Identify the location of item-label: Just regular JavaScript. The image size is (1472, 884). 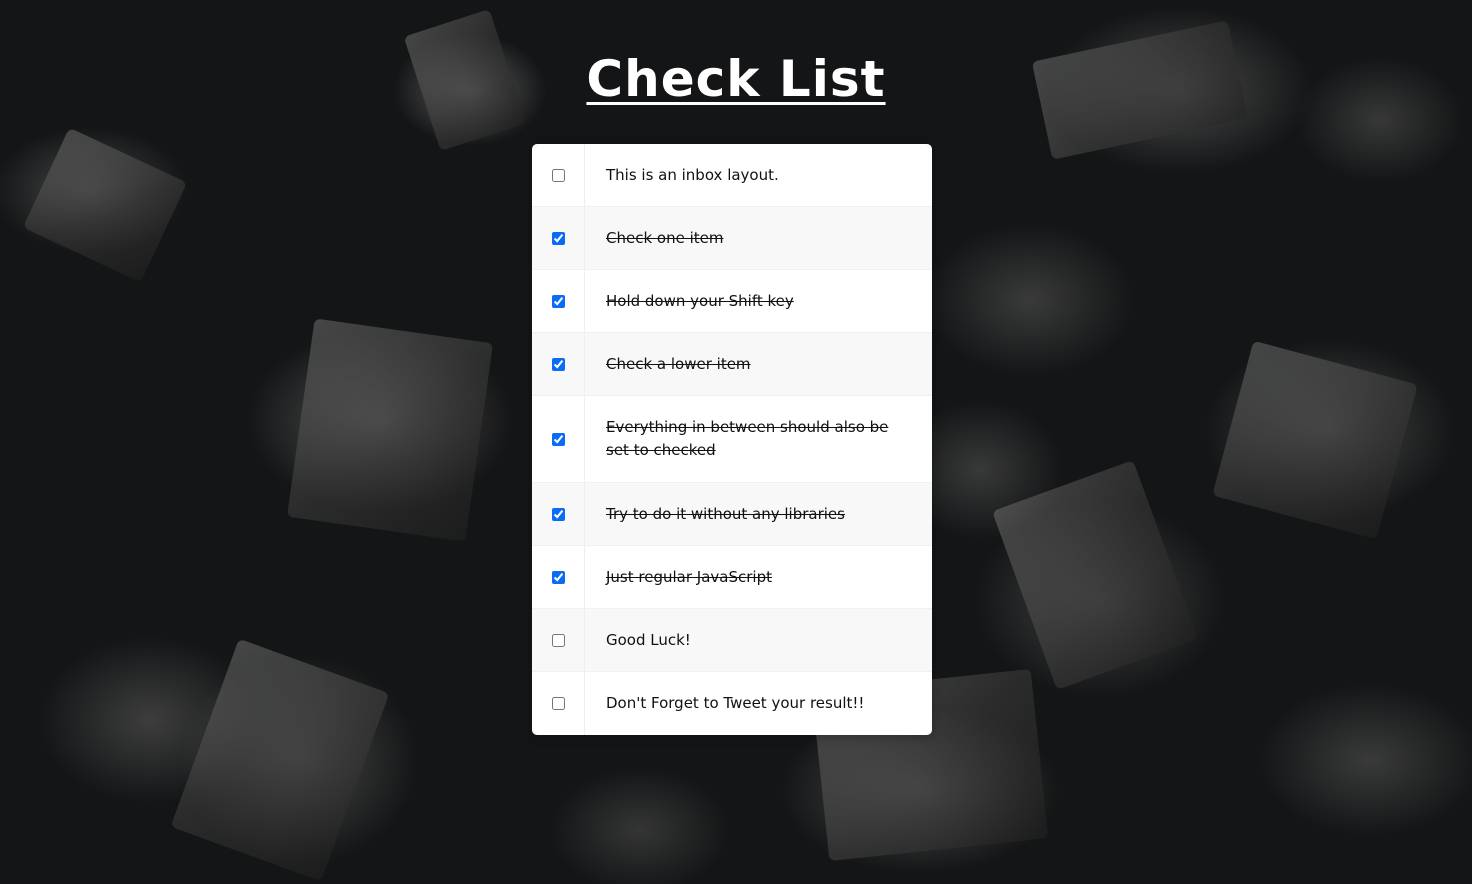
(689, 576).